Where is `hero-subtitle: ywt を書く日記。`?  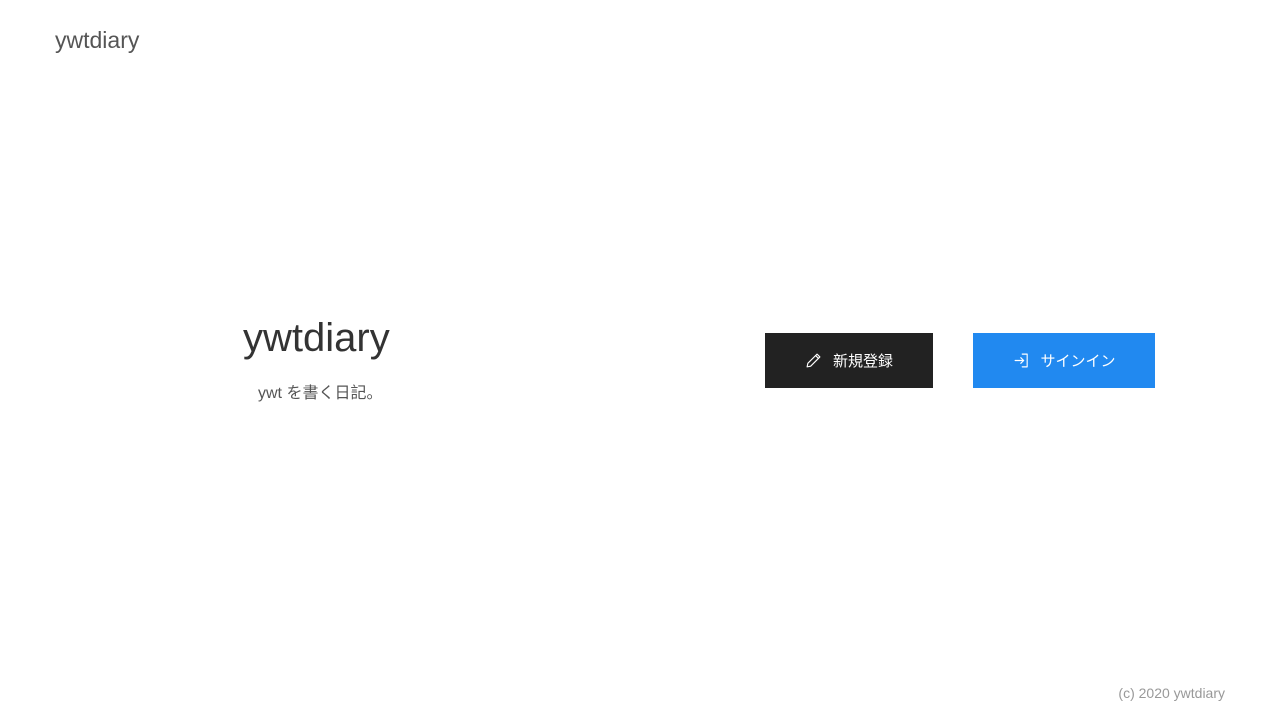
hero-subtitle: ywt を書く日記。 is located at coordinates (320, 393).